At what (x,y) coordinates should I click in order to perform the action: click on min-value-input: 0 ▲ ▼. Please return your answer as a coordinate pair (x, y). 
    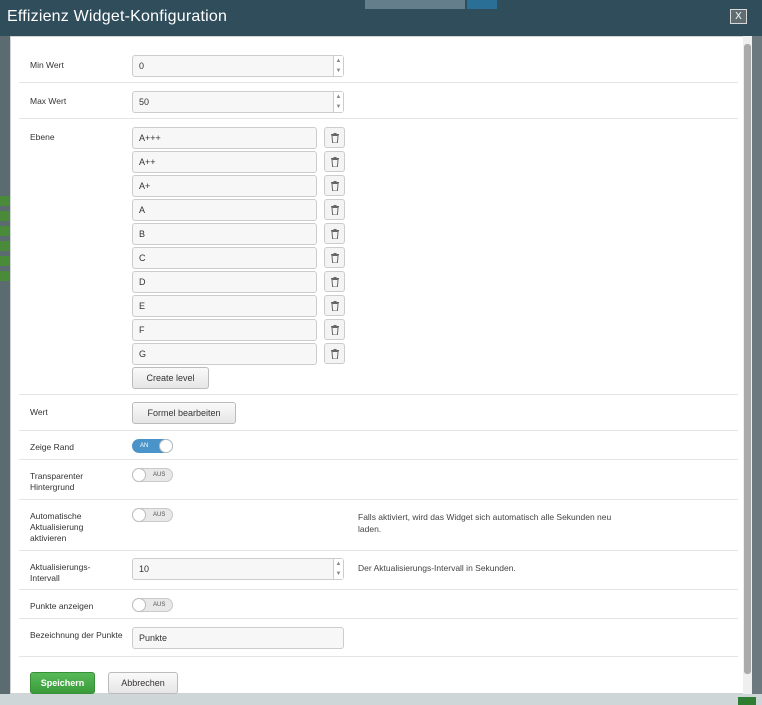
    Looking at the image, I should click on (238, 66).